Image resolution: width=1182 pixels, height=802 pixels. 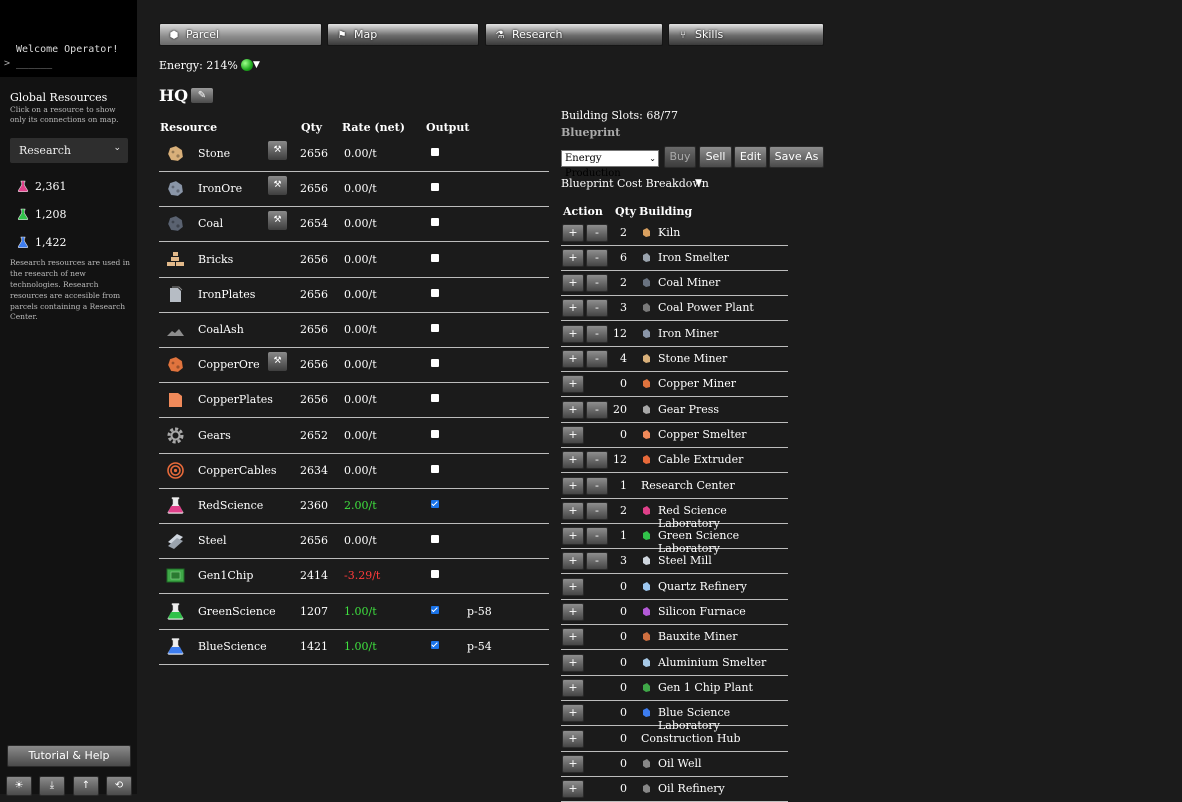 I want to click on blueprint-select: Energy Production ⌄, so click(x=610, y=164).